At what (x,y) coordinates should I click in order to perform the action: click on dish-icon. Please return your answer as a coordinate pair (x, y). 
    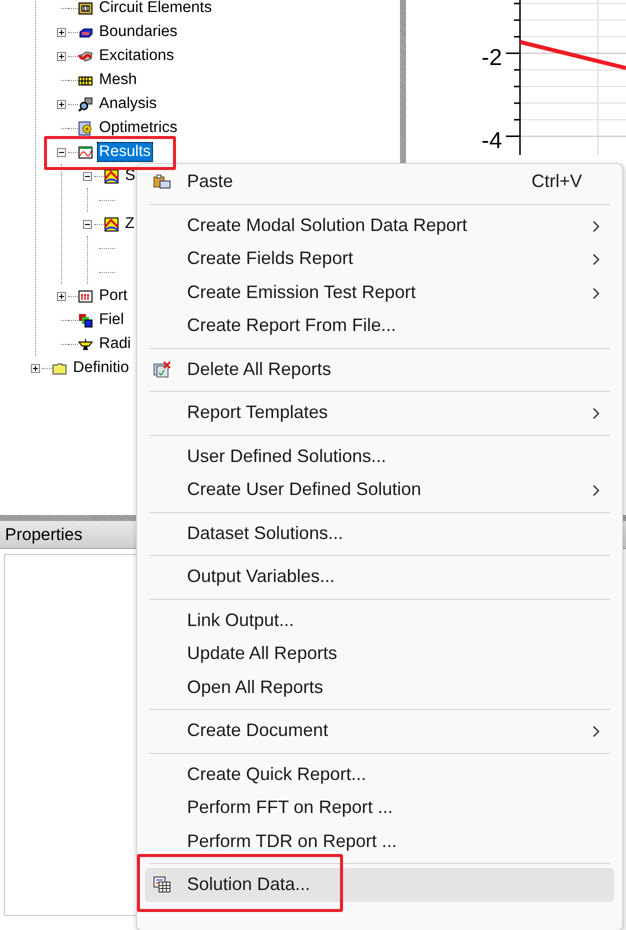
    Looking at the image, I should click on (85, 344).